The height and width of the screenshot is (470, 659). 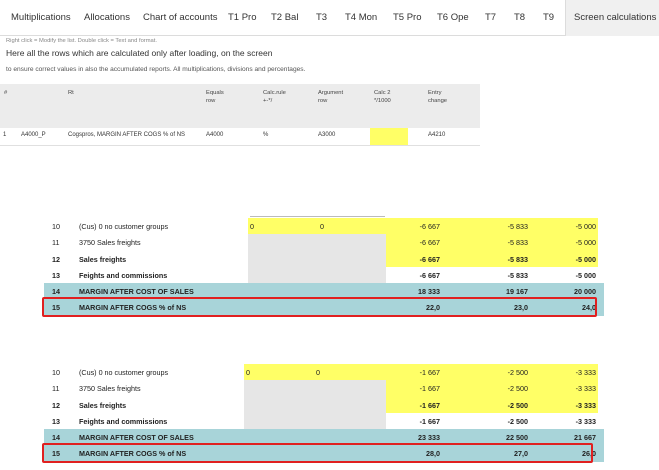 What do you see at coordinates (33, 135) in the screenshot?
I see `grid-row-code: A4000_P` at bounding box center [33, 135].